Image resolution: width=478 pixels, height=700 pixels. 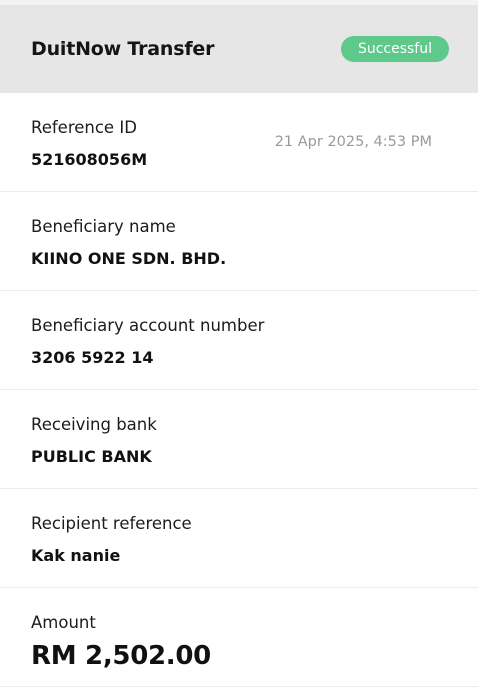 What do you see at coordinates (239, 241) in the screenshot?
I see `beneficiary-name-row: Beneficiary name KIINO ONE SDN. BHD.` at bounding box center [239, 241].